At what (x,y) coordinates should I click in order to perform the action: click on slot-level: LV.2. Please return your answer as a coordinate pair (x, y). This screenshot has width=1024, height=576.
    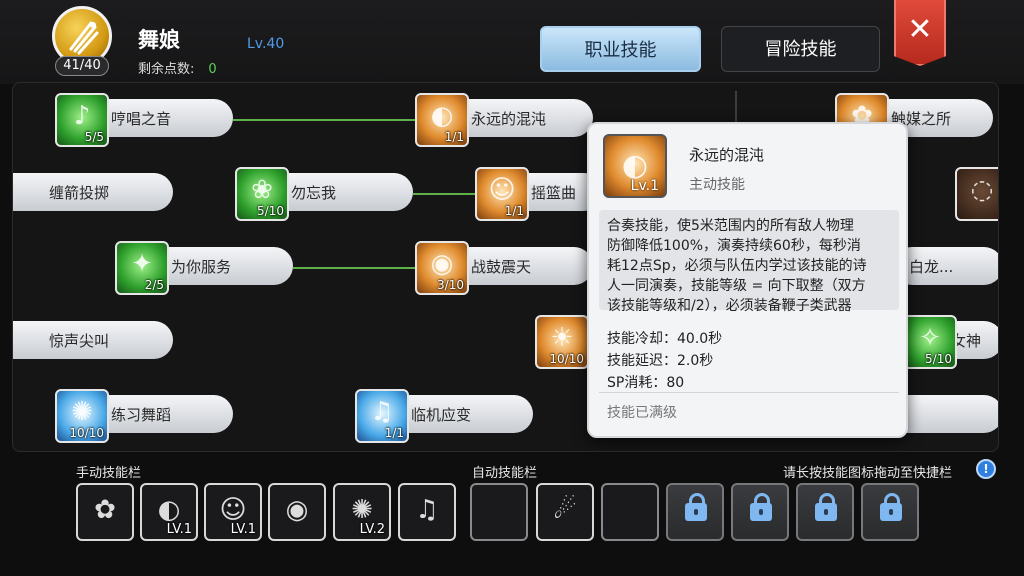
    Looking at the image, I should click on (372, 529).